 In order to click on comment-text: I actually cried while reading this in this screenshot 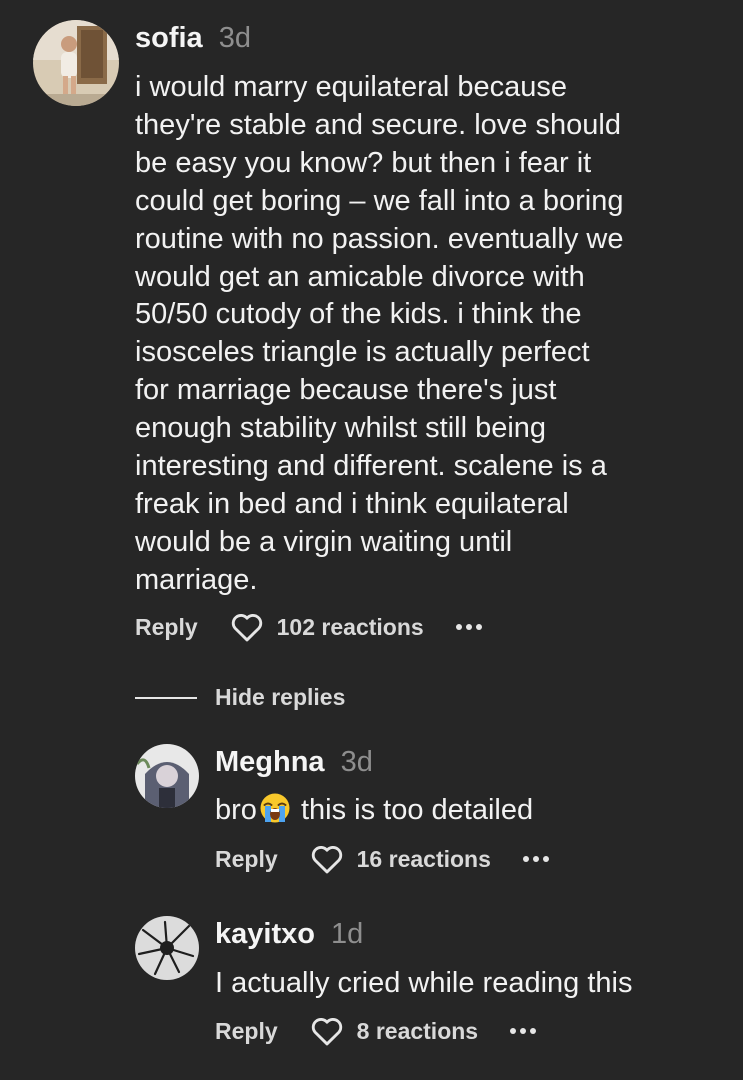, I will do `click(424, 983)`.